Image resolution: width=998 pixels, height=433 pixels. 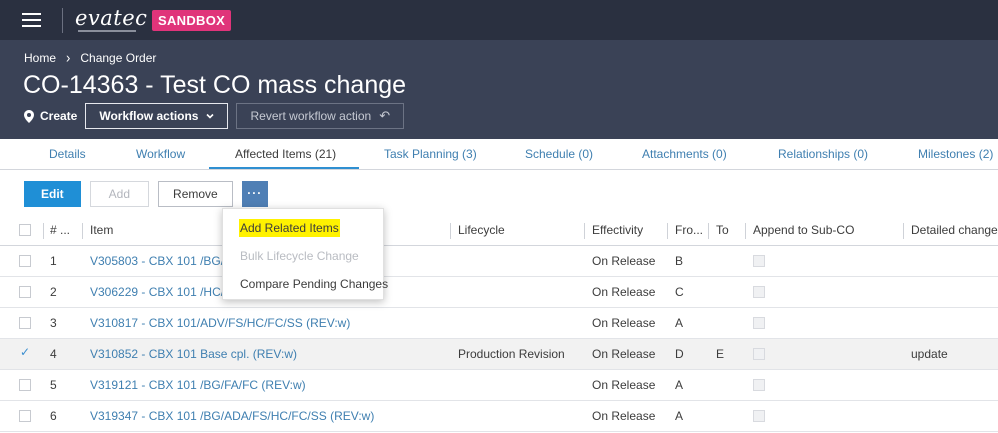 I want to click on active-tab-indicator, so click(x=284, y=168).